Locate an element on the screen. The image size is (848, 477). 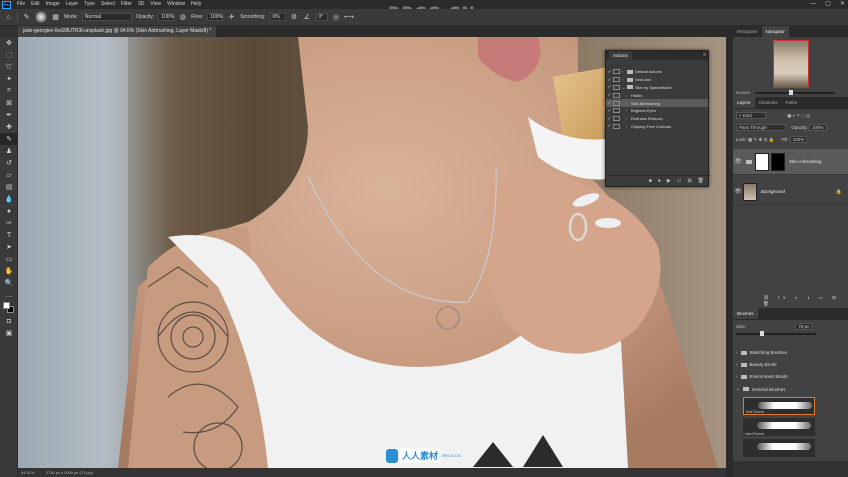
maximize-icon: ▢ is located at coordinates (828, 4).